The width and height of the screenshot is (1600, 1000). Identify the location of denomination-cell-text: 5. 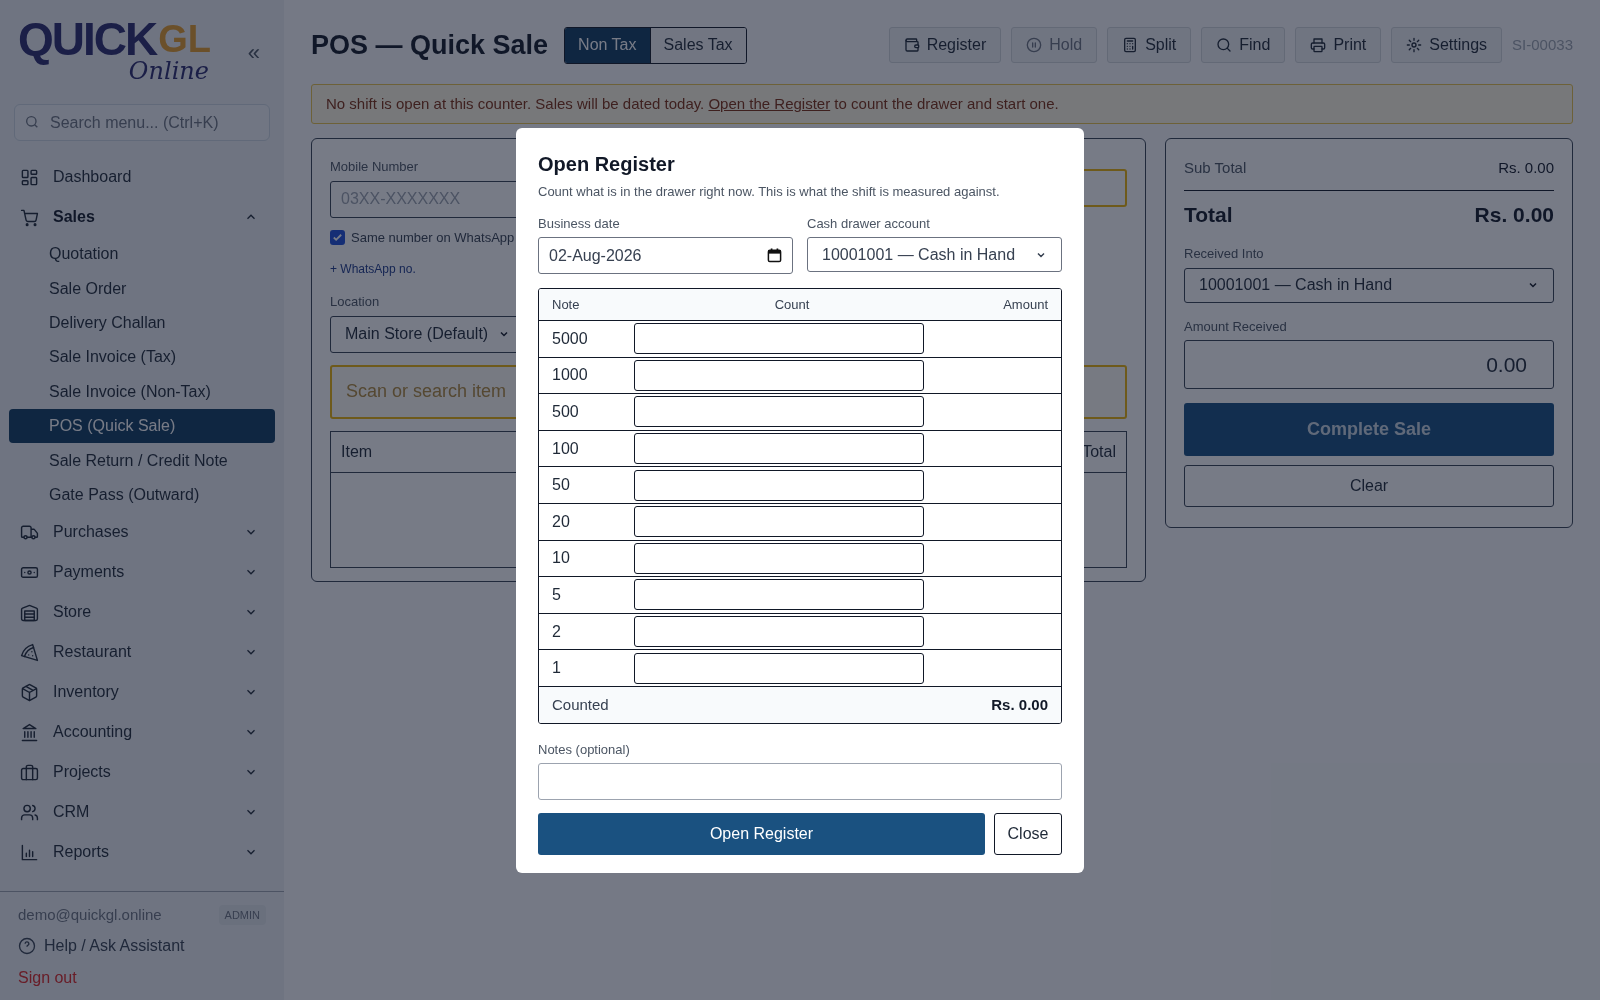
(556, 594).